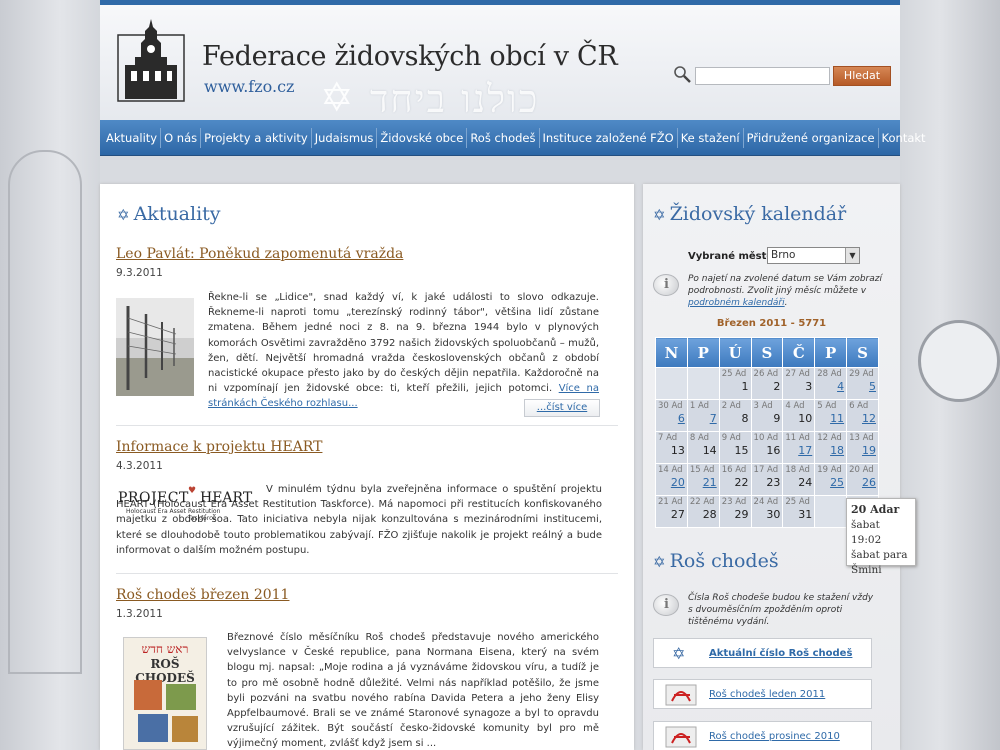 The height and width of the screenshot is (750, 1000). Describe the element at coordinates (811, 137) in the screenshot. I see `nav-item-pridruzene: Přidružené organizace` at that location.